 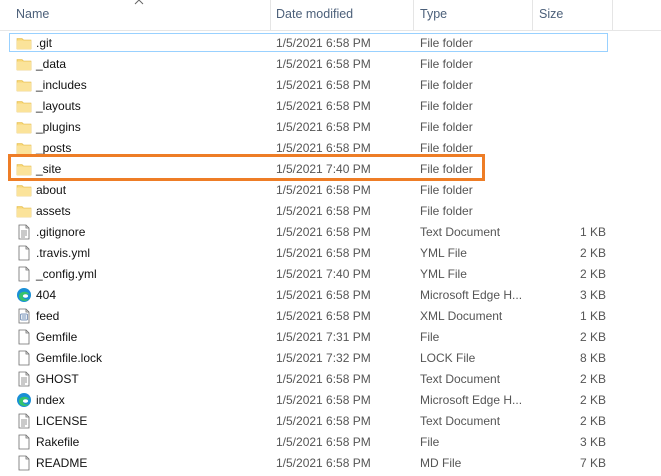 What do you see at coordinates (323, 337) in the screenshot?
I see `file-date-modified: 1/5/2021 7:31 PM` at bounding box center [323, 337].